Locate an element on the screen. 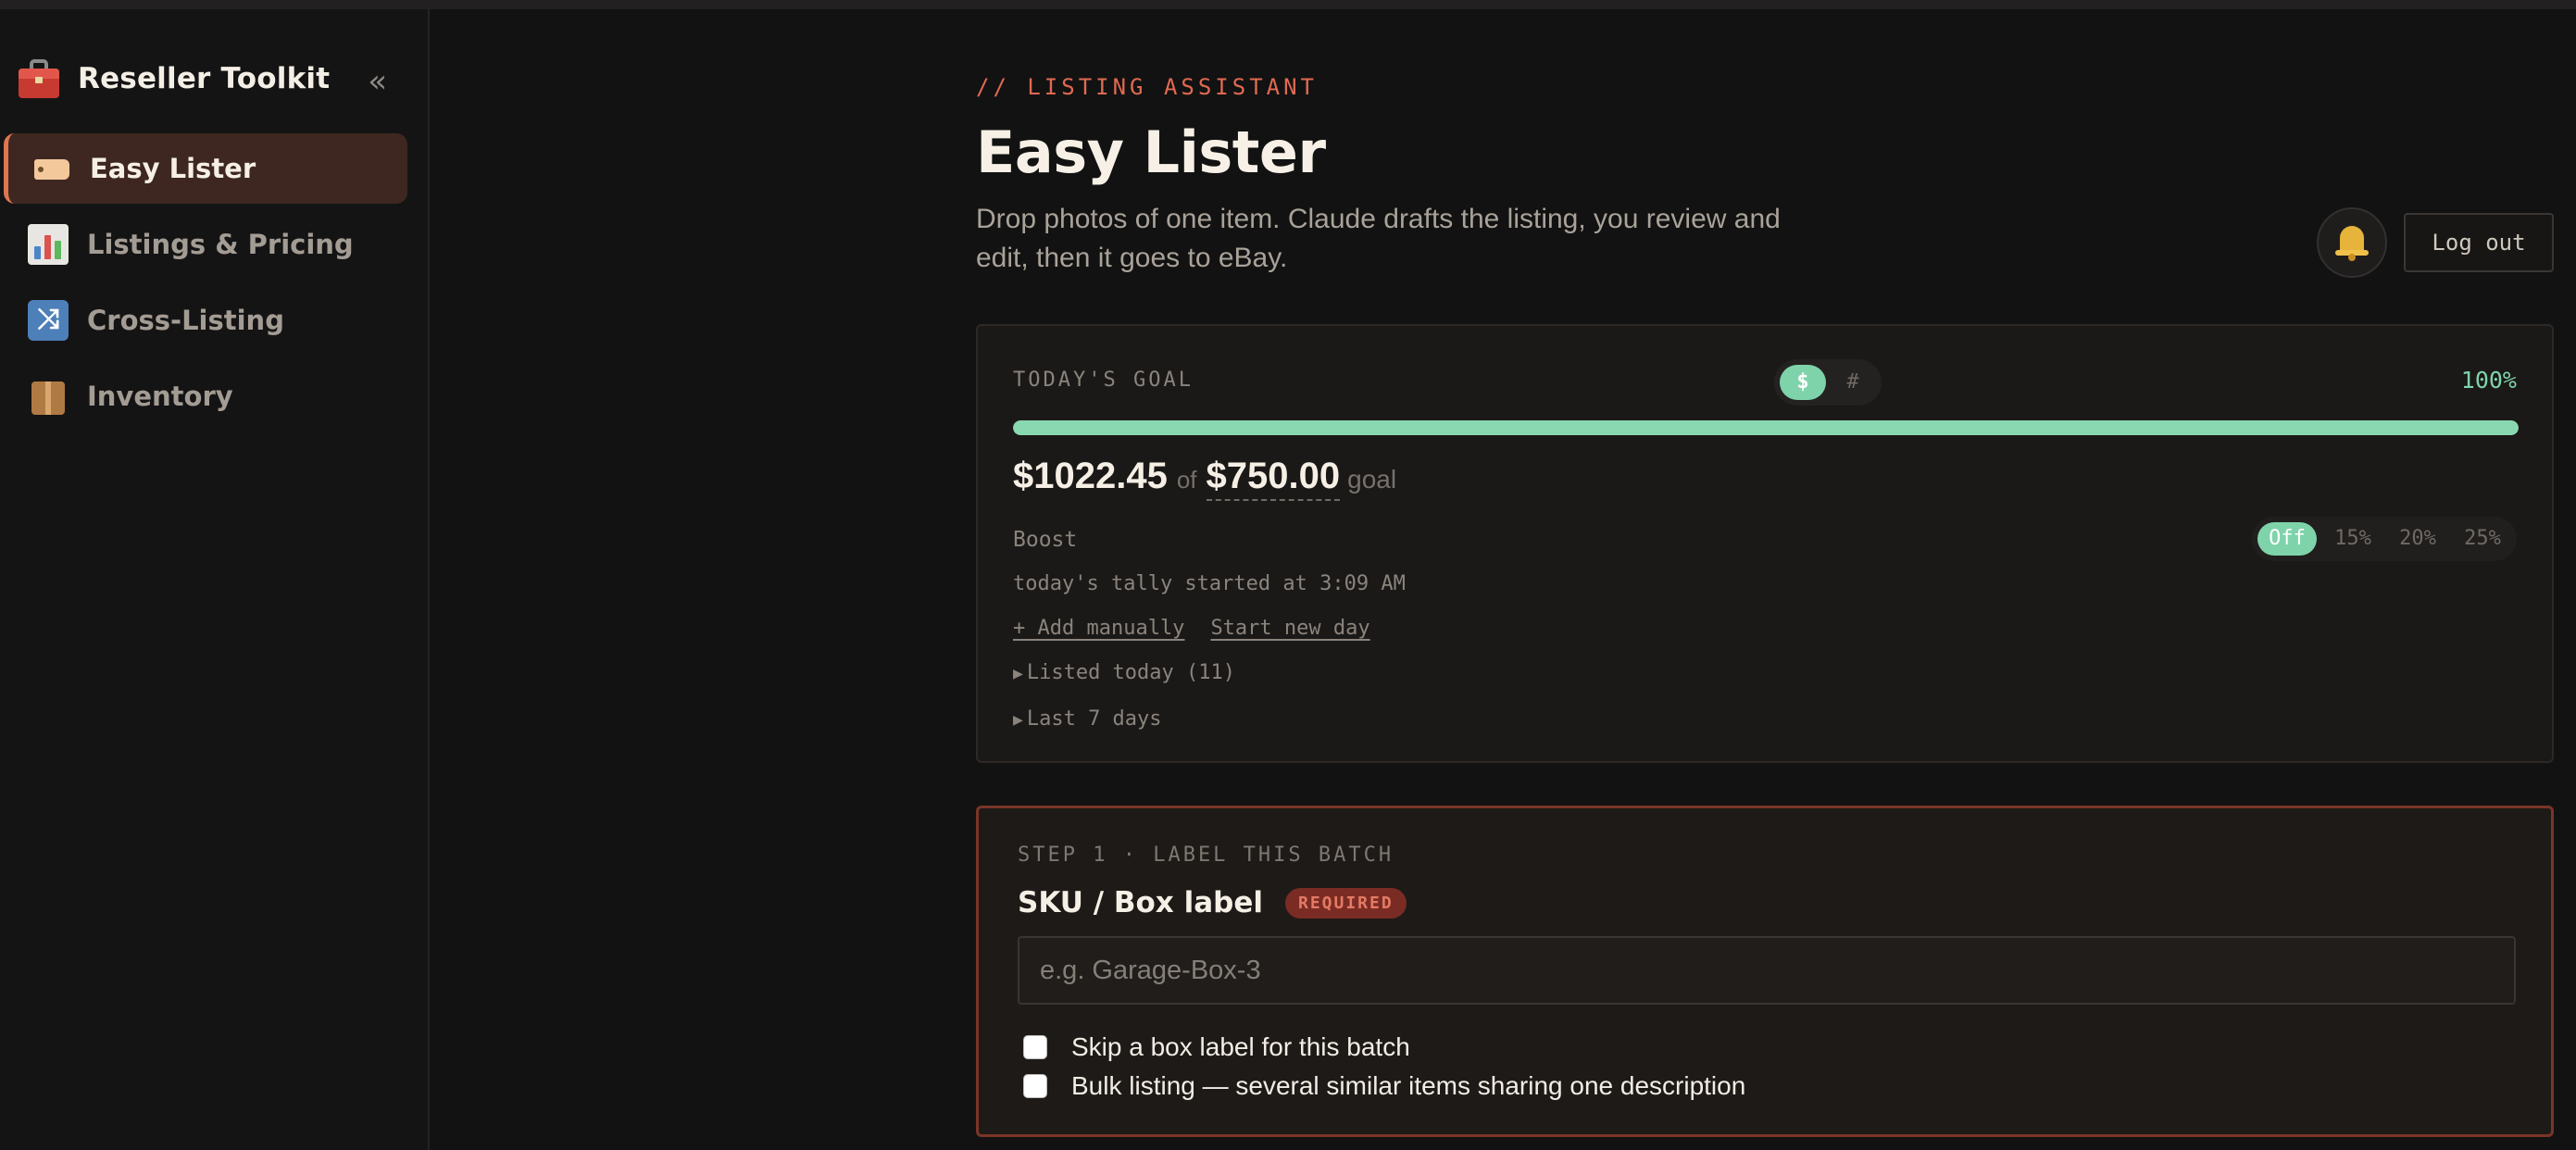 This screenshot has width=2576, height=1150. brand-name: Reseller Toolkit is located at coordinates (204, 78).